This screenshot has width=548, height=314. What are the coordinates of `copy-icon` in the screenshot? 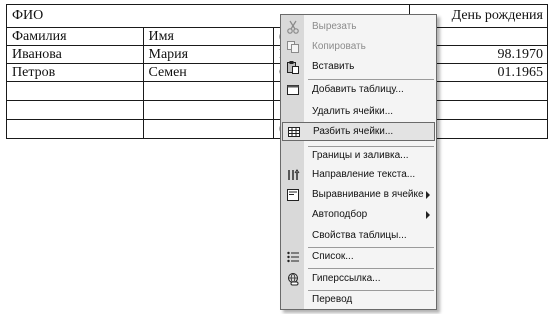 It's located at (293, 47).